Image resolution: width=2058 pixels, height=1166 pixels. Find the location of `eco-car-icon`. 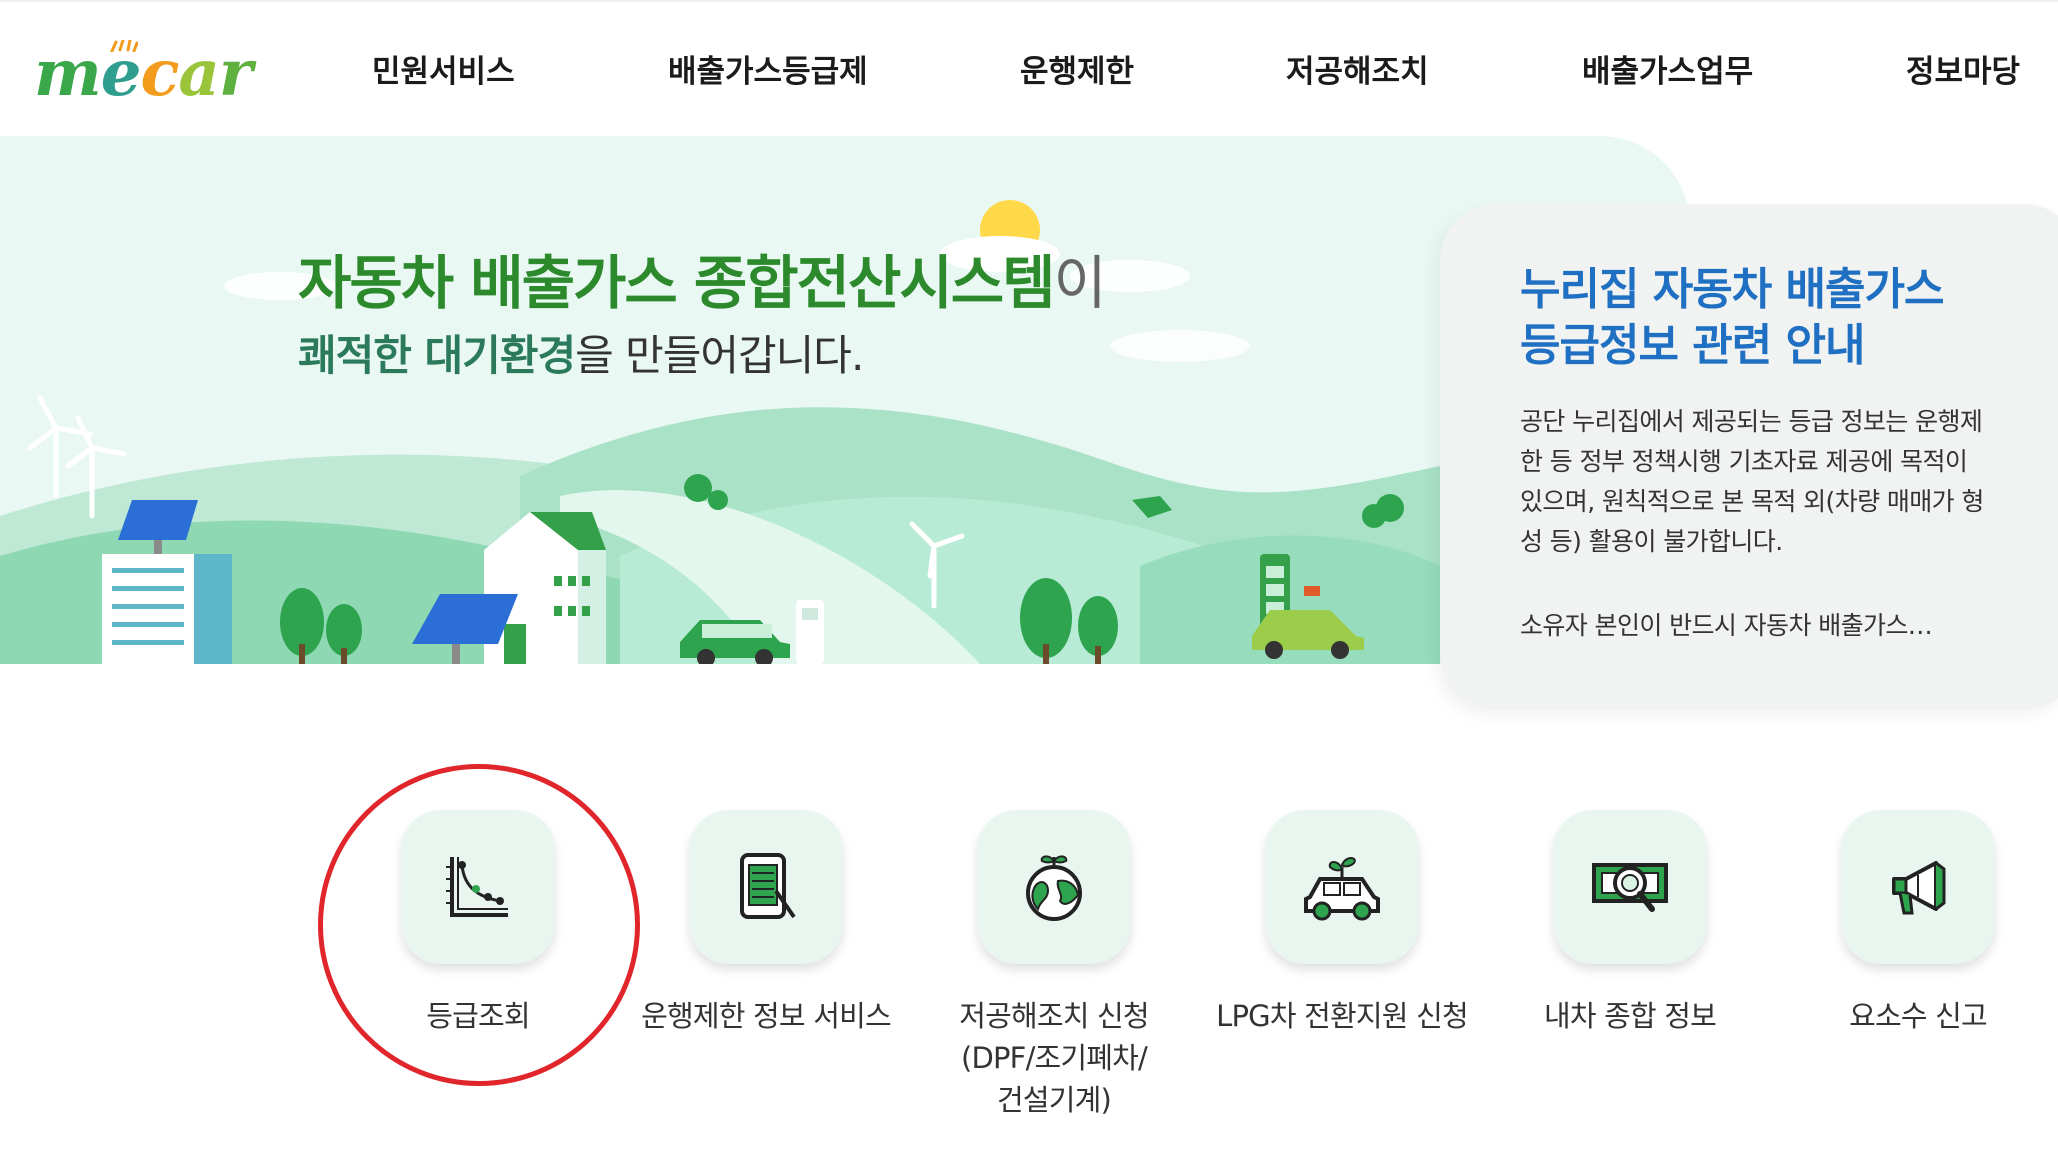

eco-car-icon is located at coordinates (1342, 887).